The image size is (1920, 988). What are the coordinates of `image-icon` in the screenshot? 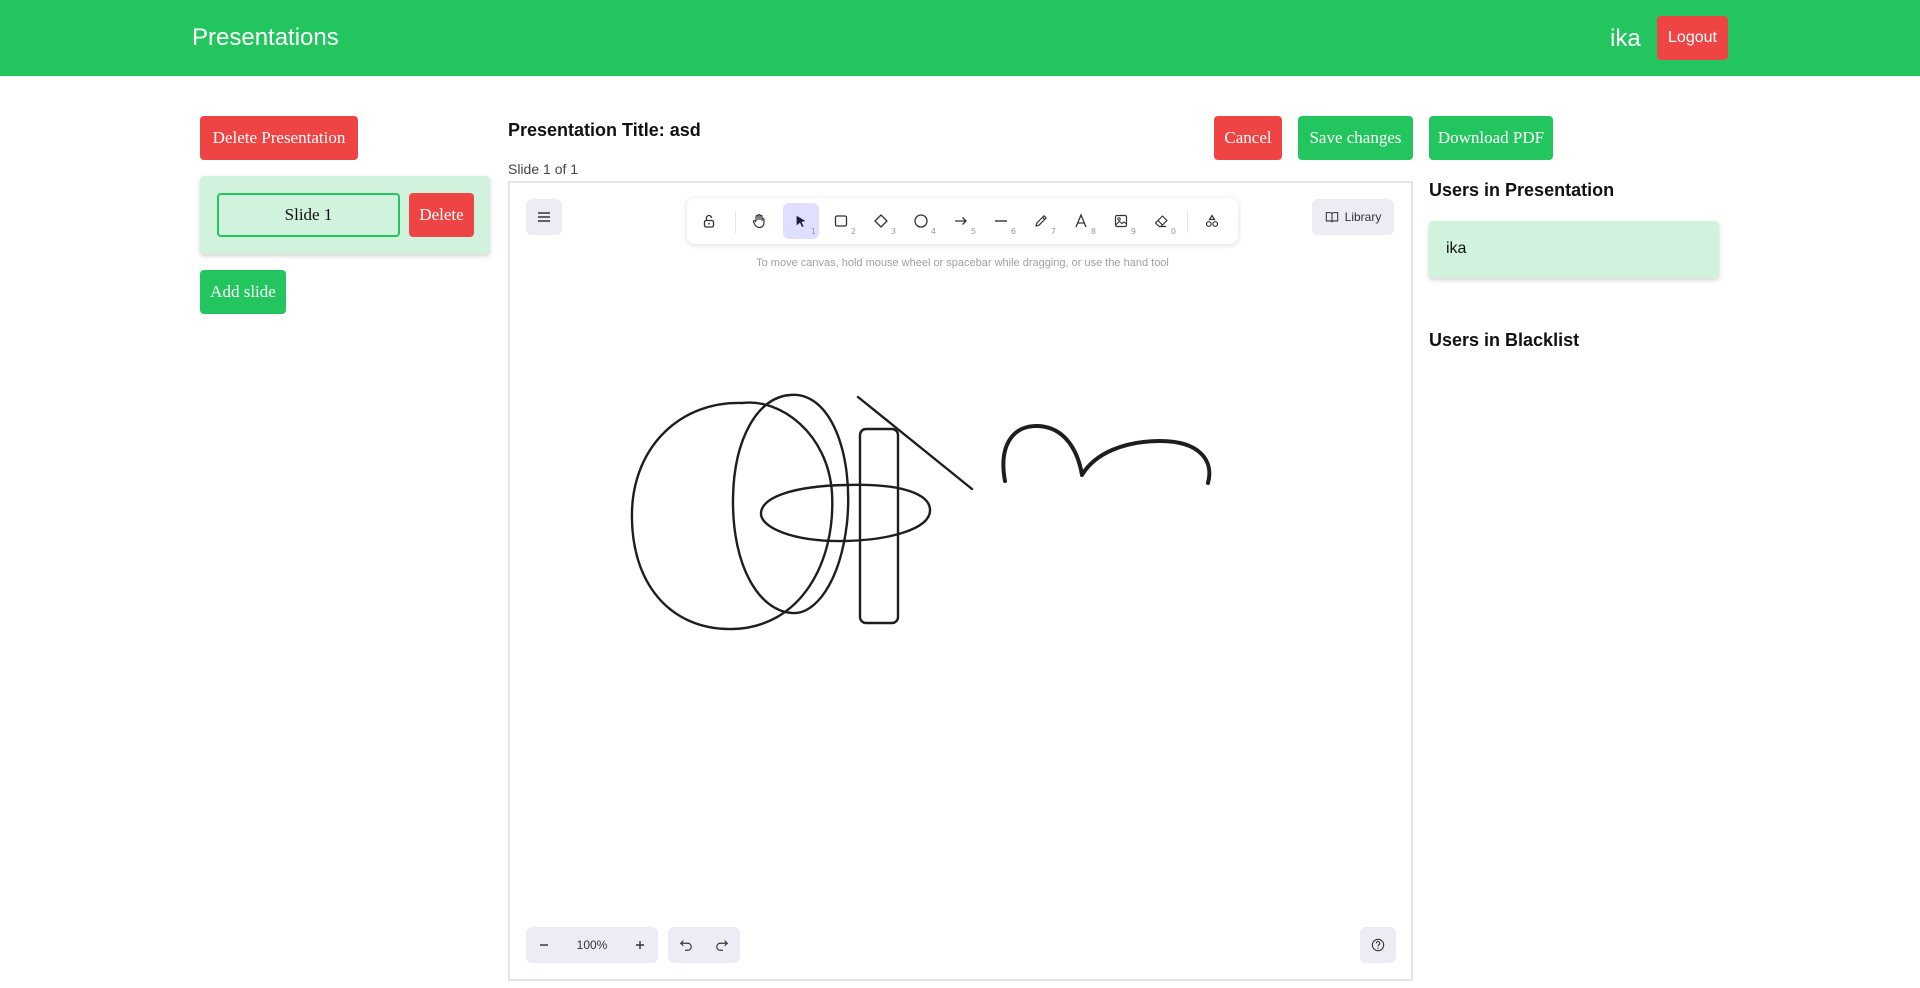 It's located at (1121, 221).